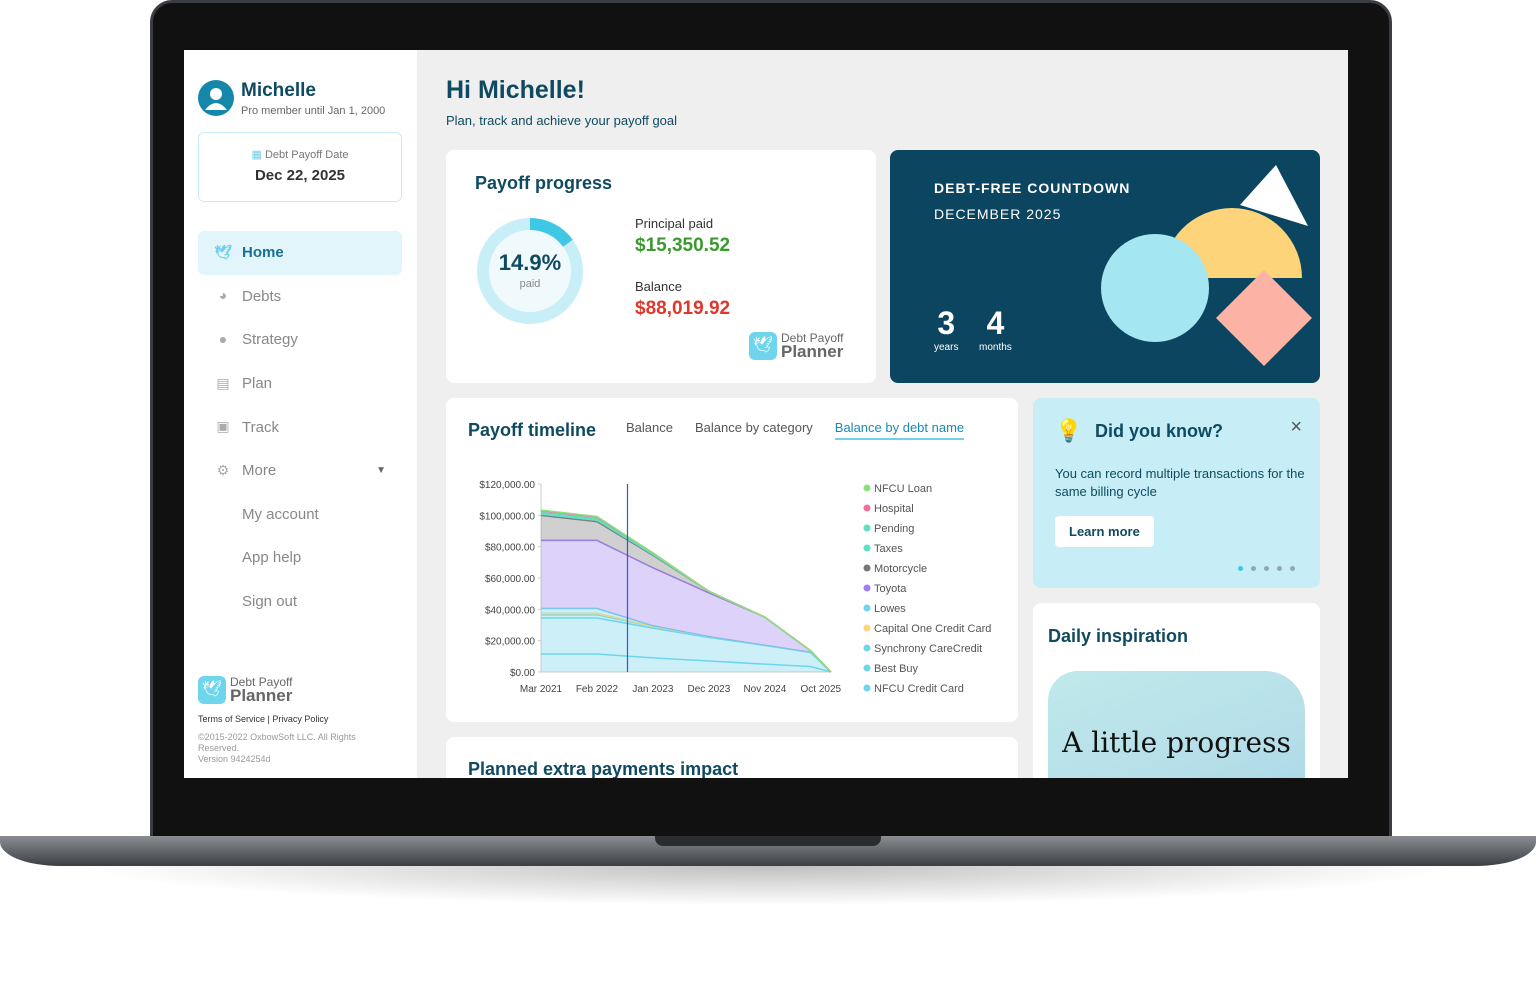 This screenshot has height=981, width=1536. What do you see at coordinates (603, 768) in the screenshot?
I see `card-title: Planned extra payments impact` at bounding box center [603, 768].